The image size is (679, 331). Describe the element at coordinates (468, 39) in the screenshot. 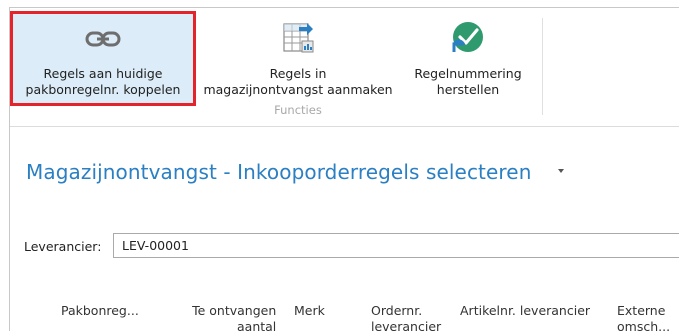

I see `checkmark-circle-icon` at that location.